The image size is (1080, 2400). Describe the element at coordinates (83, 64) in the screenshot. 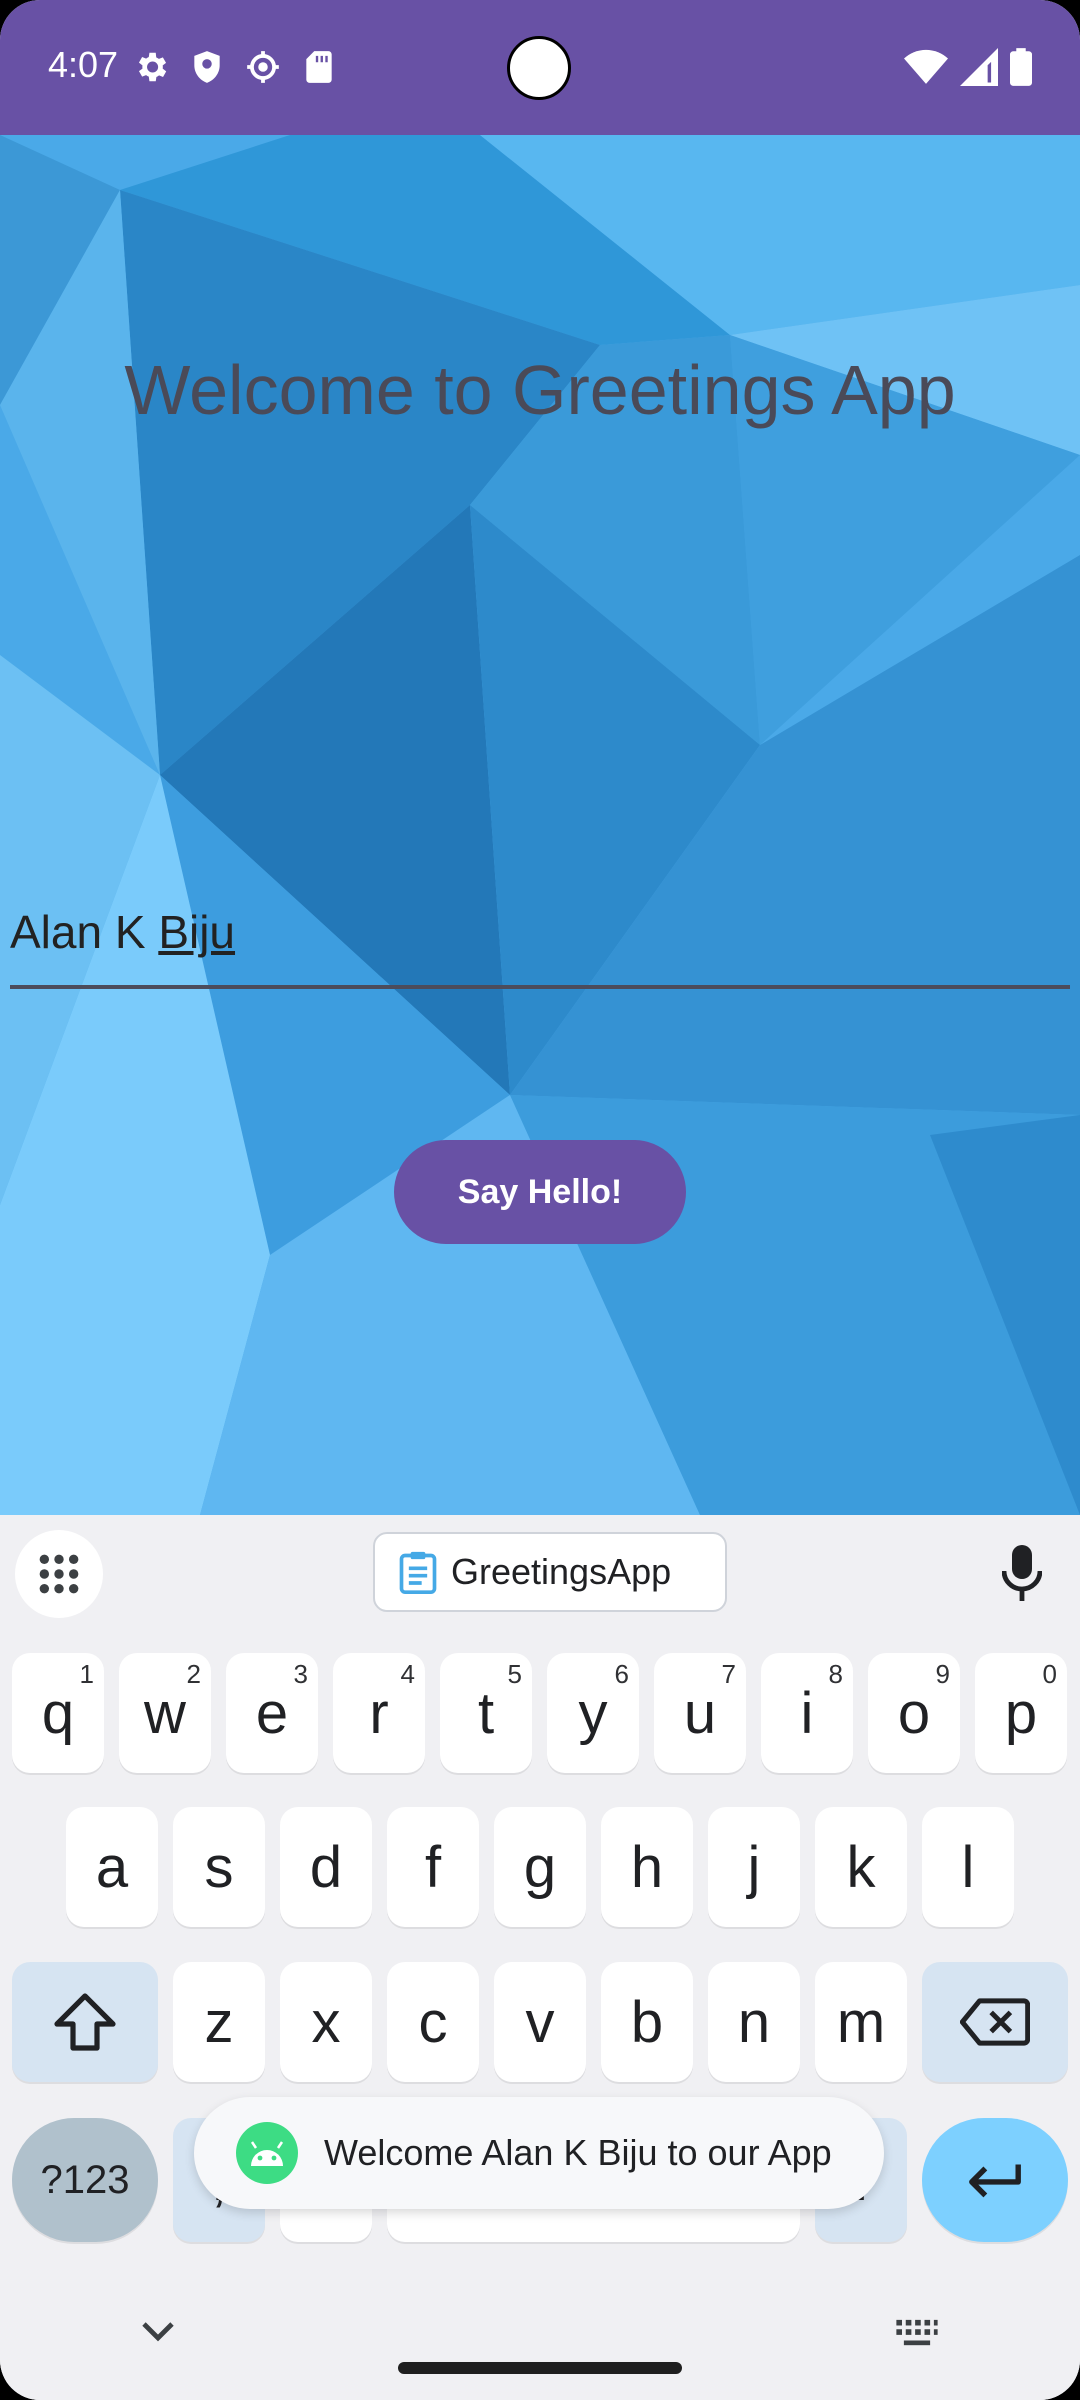

I see `status-time: 4:07` at that location.